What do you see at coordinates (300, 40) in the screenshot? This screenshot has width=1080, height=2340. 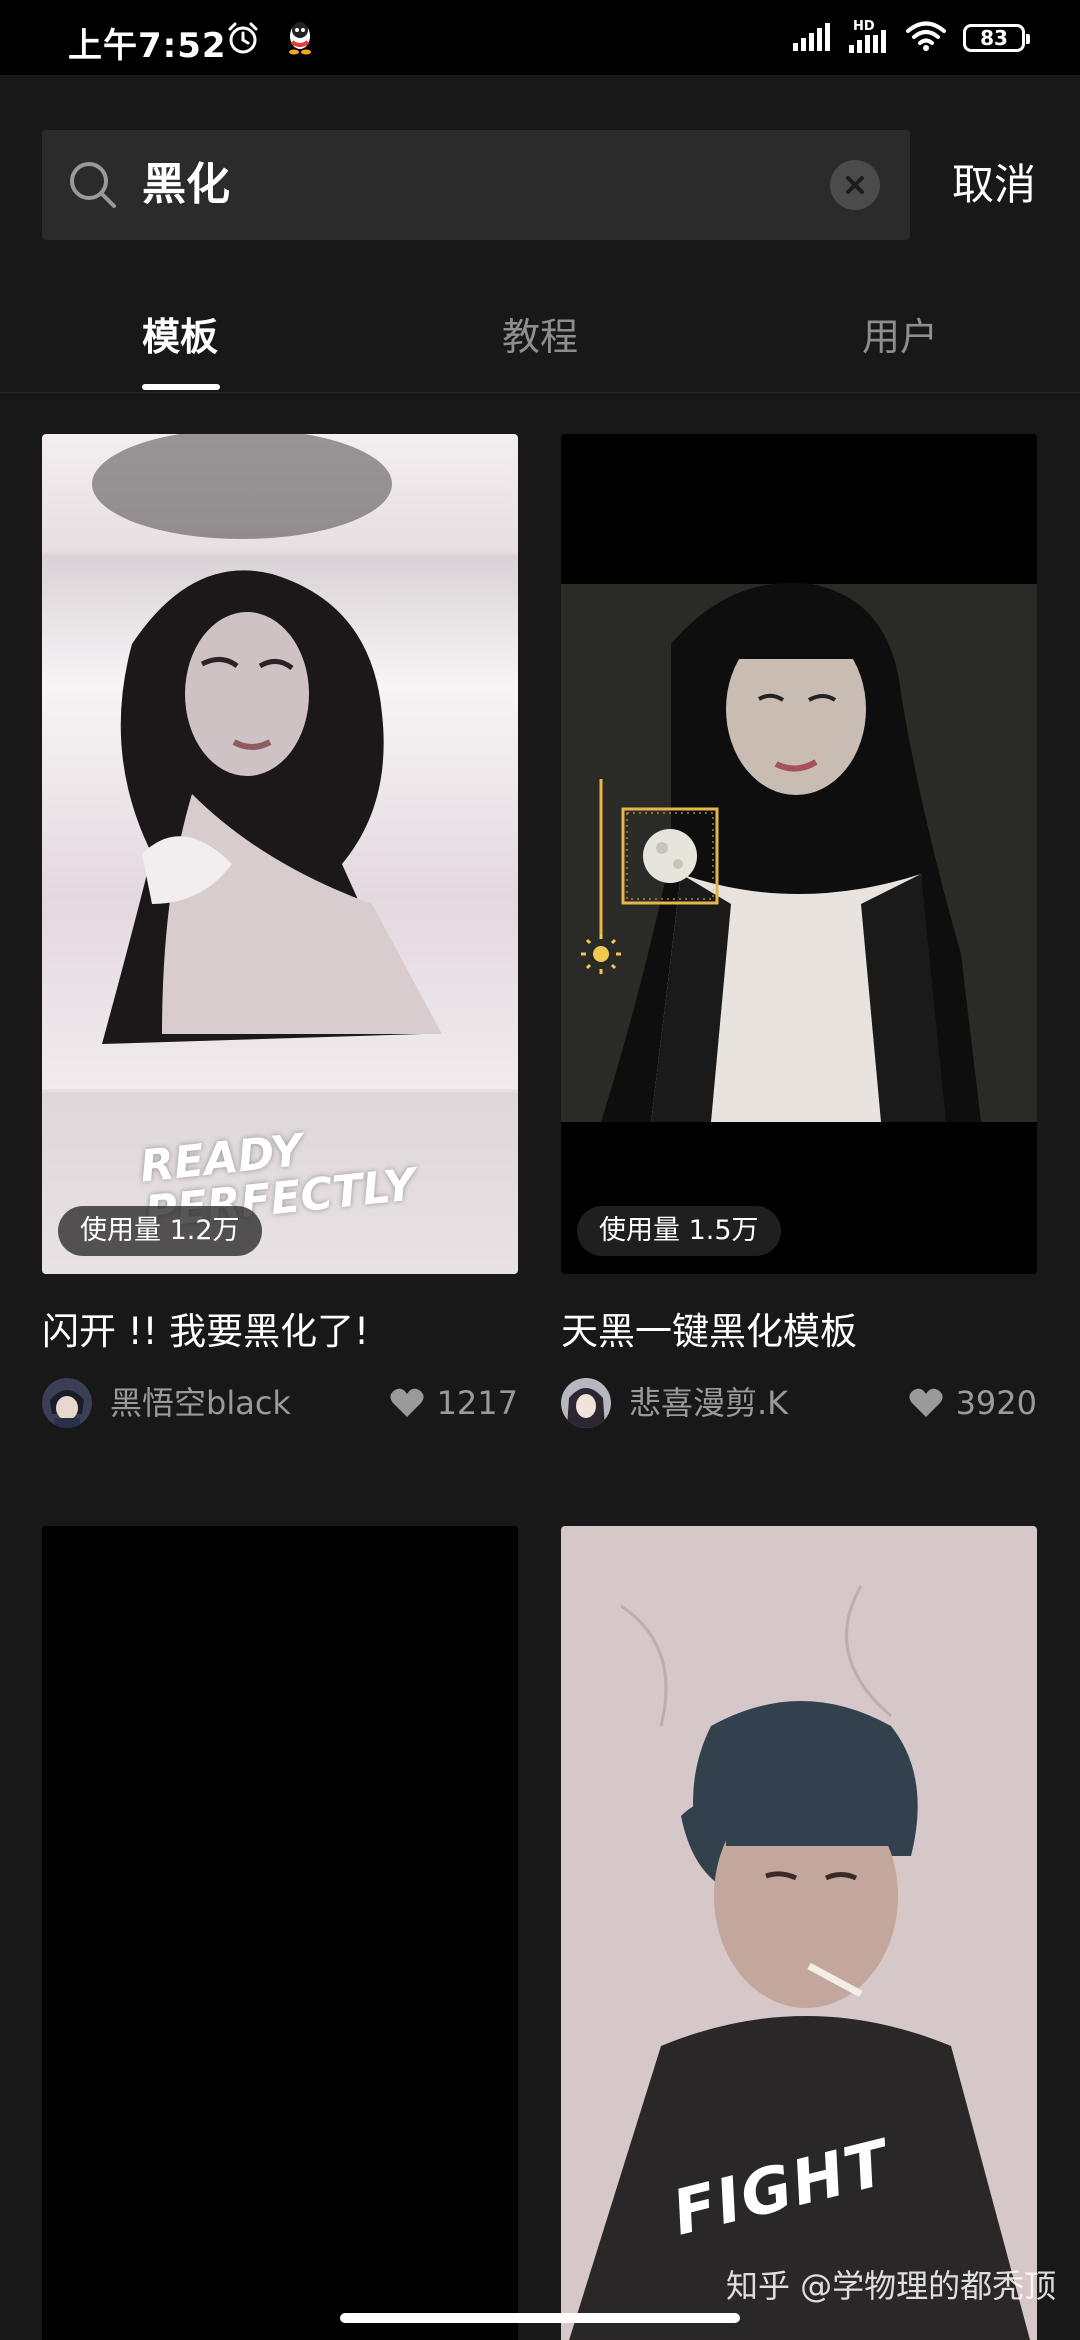 I see `qq-penguin-icon` at bounding box center [300, 40].